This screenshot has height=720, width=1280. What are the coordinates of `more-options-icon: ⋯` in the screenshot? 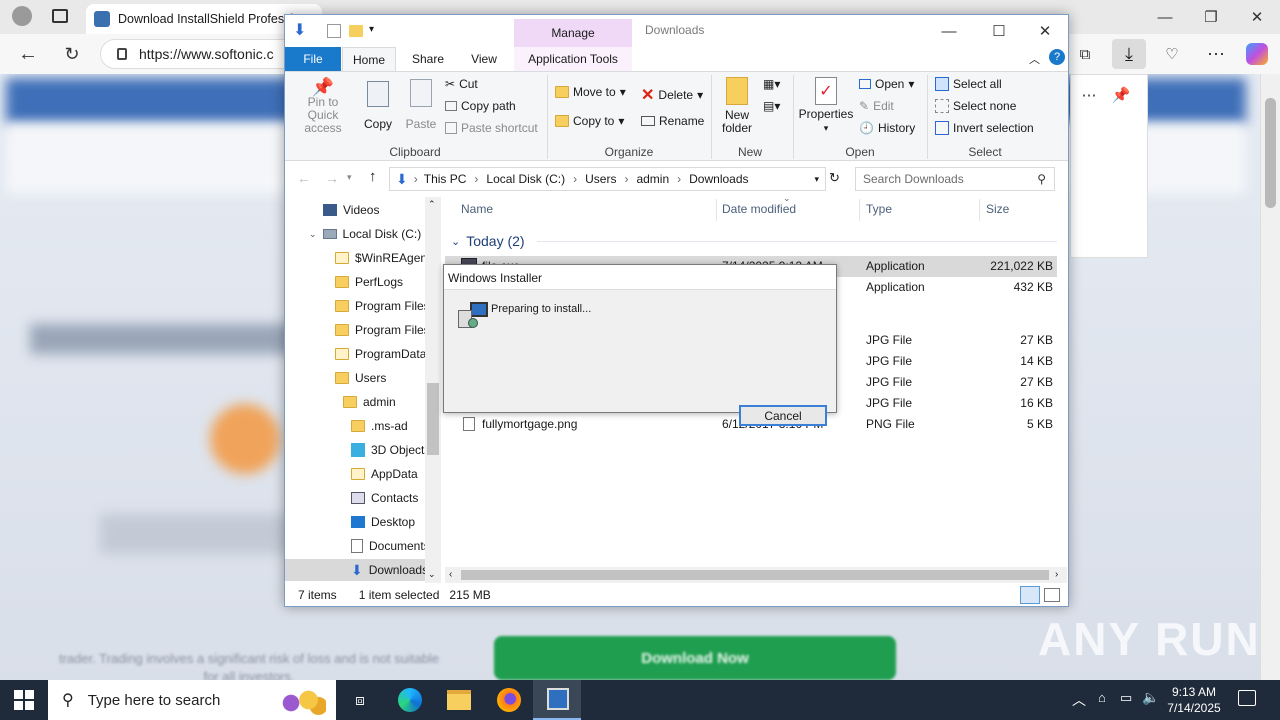 It's located at (1089, 95).